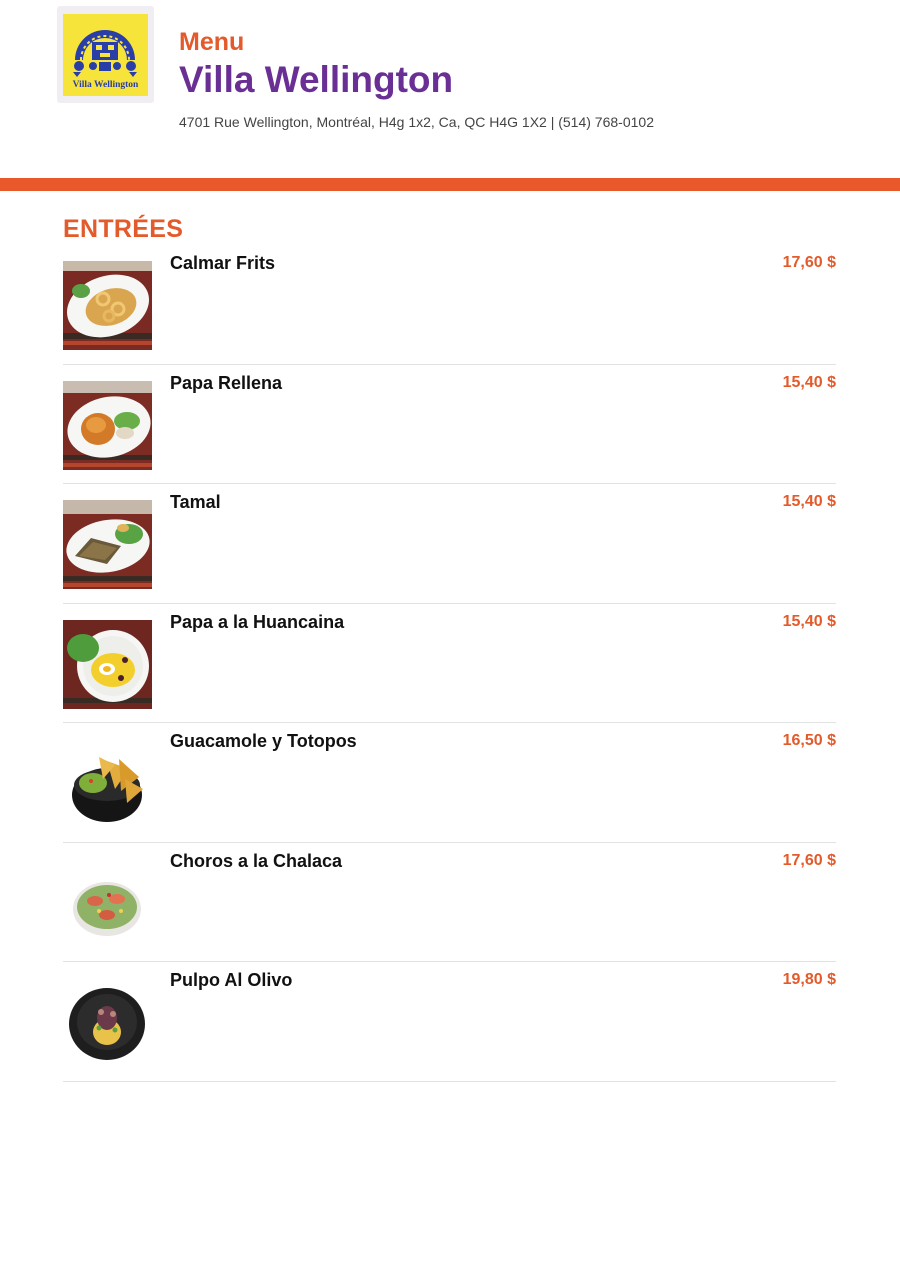 The width and height of the screenshot is (900, 1273). I want to click on restaurant-name: Villa Wellington, so click(316, 79).